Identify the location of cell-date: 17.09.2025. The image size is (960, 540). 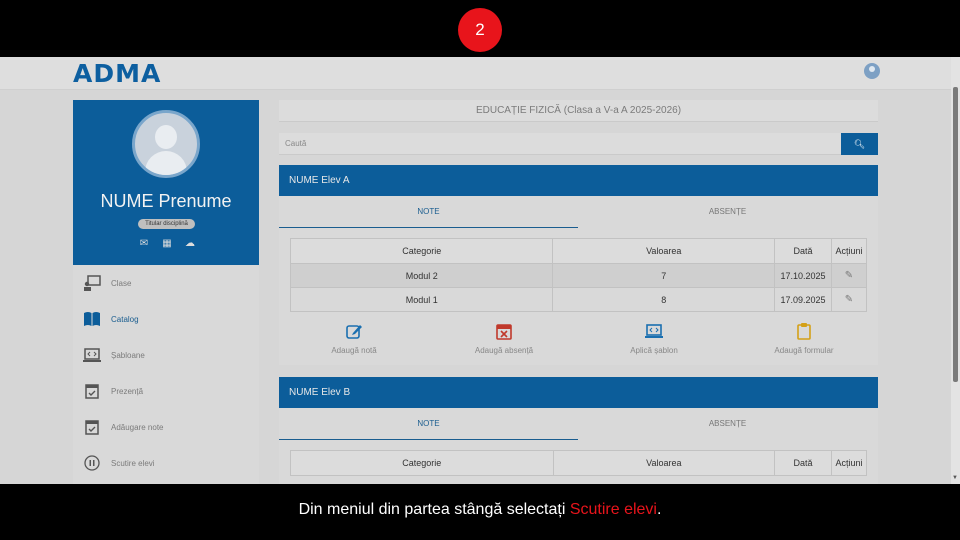
(803, 299).